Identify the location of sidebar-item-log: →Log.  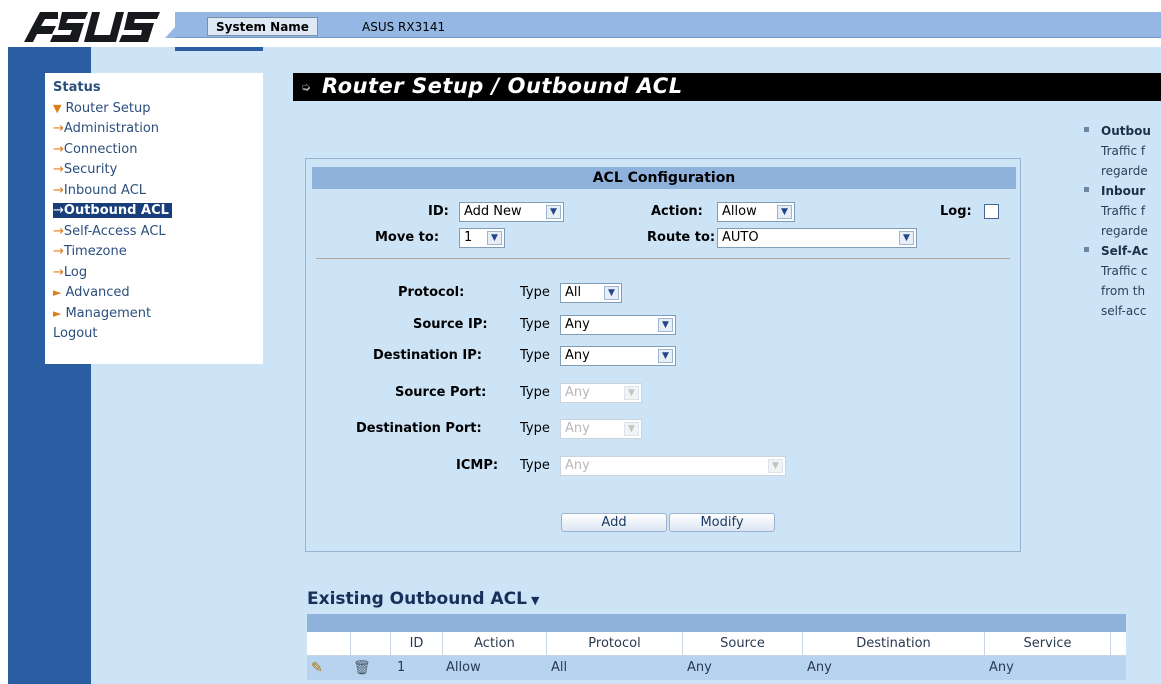
(154, 273).